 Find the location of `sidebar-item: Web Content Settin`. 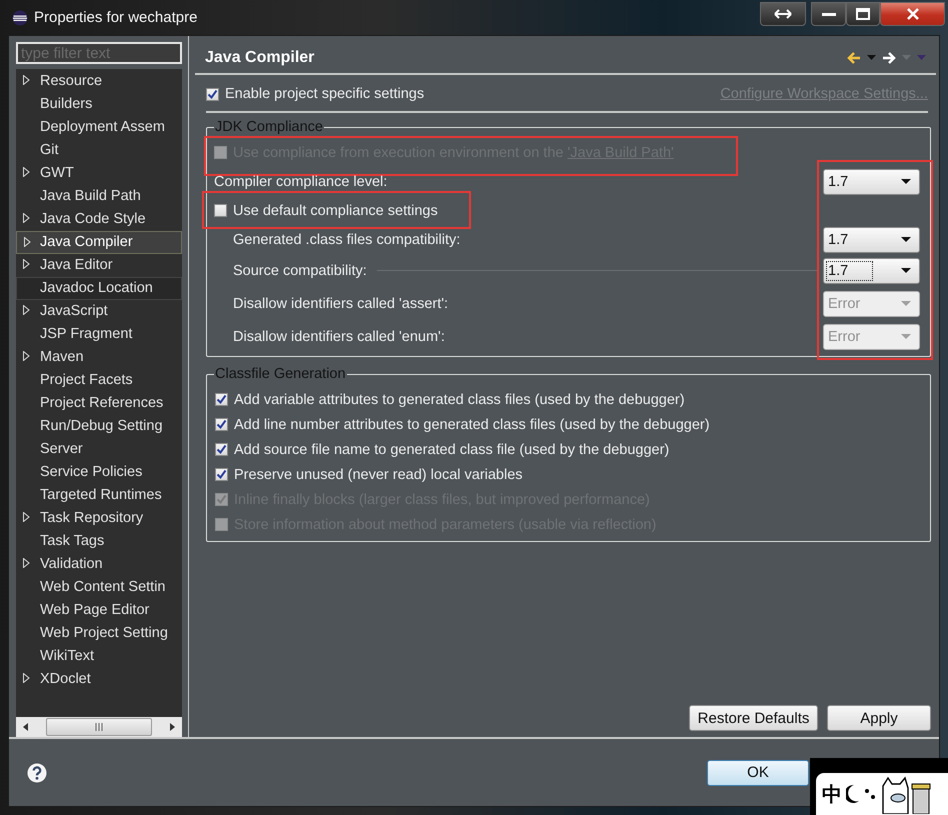

sidebar-item: Web Content Settin is located at coordinates (99, 587).